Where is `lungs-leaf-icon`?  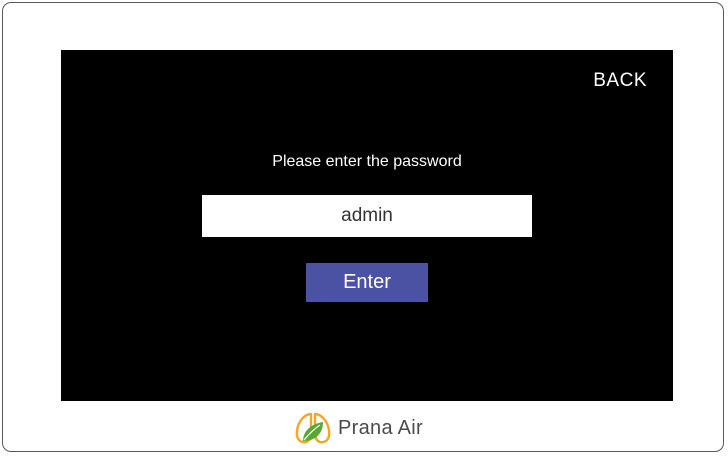
lungs-leaf-icon is located at coordinates (313, 428).